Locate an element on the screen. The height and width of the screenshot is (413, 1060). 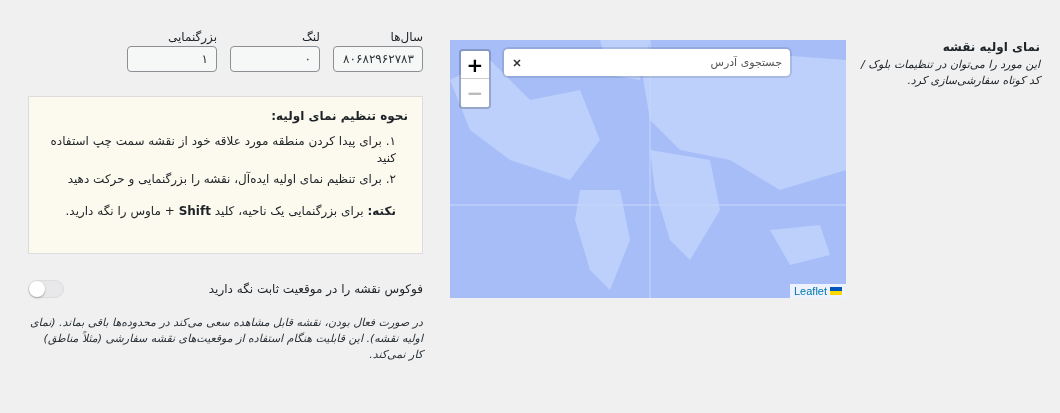
address-search-field: جستجوی آدرس is located at coordinates (647, 62).